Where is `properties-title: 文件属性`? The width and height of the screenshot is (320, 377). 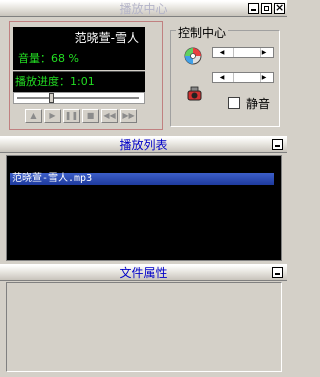
properties-title: 文件属性 is located at coordinates (143, 273).